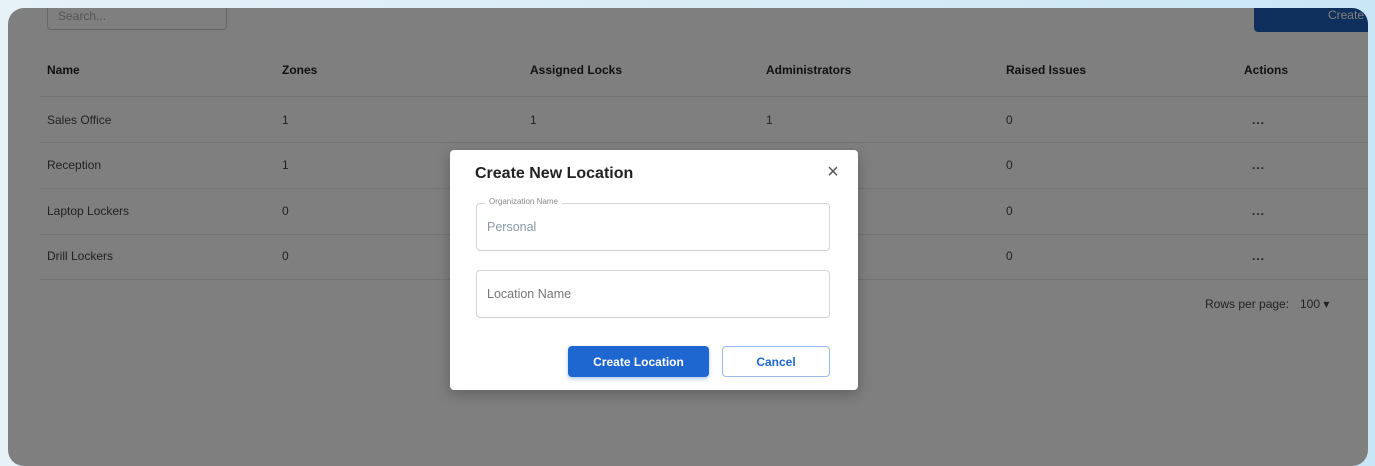  I want to click on dialog-title: Create New Location, so click(554, 173).